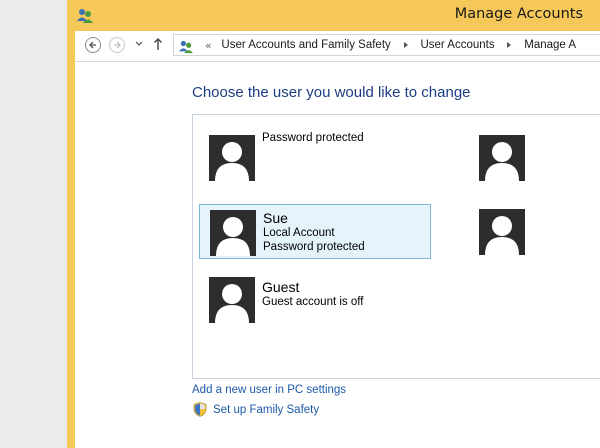  I want to click on account-status: Guest account is off, so click(313, 302).